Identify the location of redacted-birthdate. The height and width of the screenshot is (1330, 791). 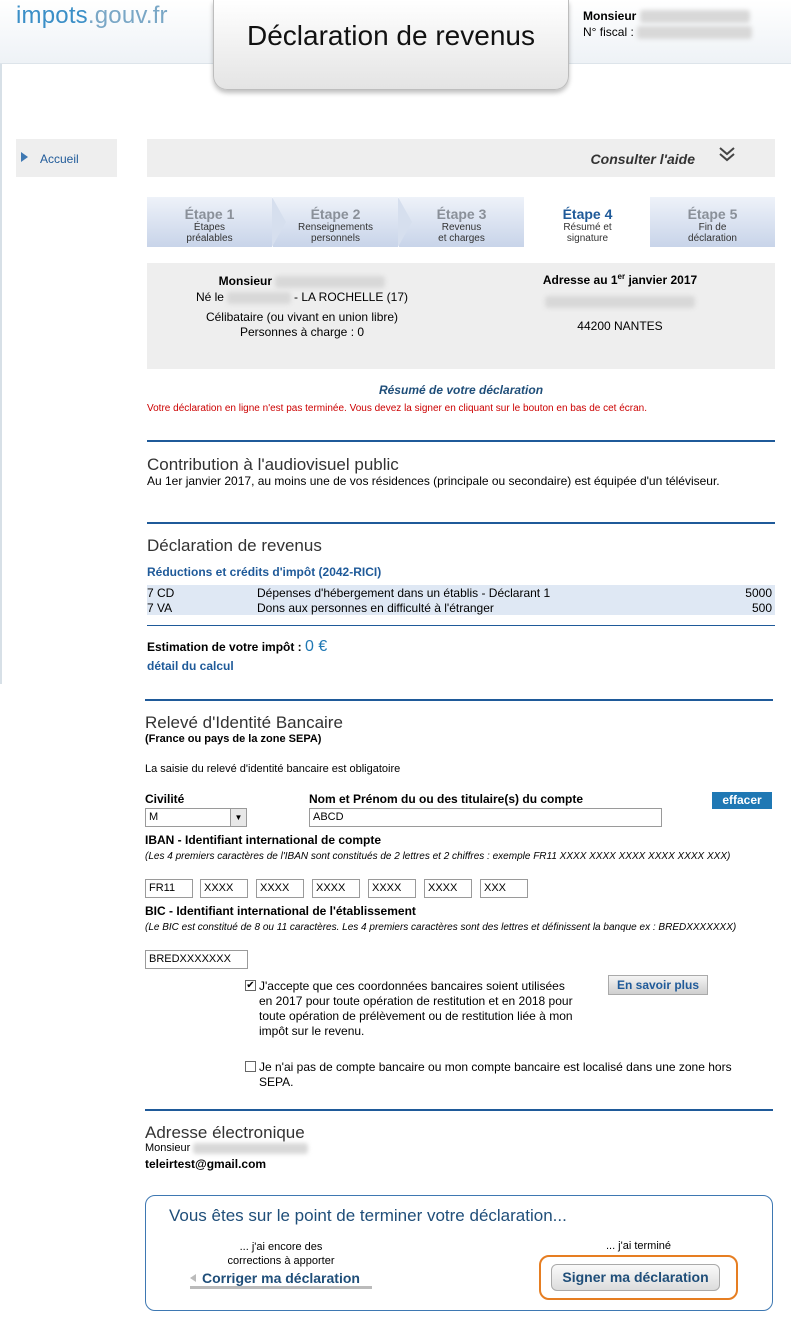
(258, 297).